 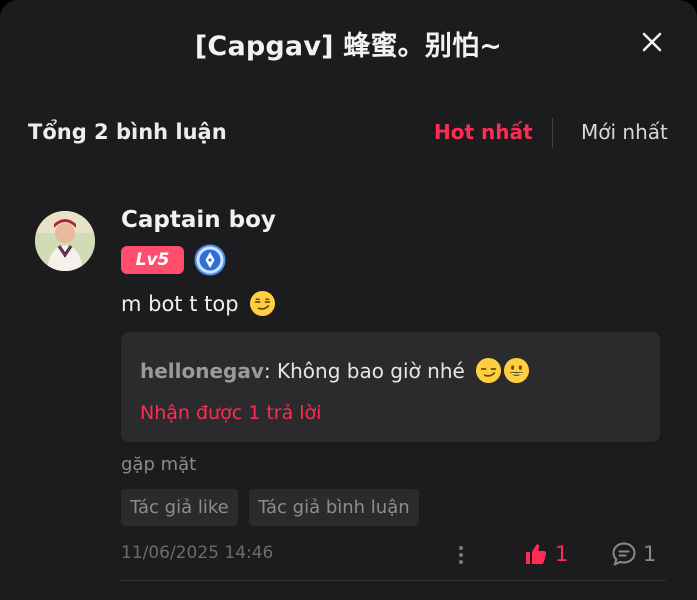 What do you see at coordinates (180, 304) in the screenshot?
I see `comment-text: m bot t top` at bounding box center [180, 304].